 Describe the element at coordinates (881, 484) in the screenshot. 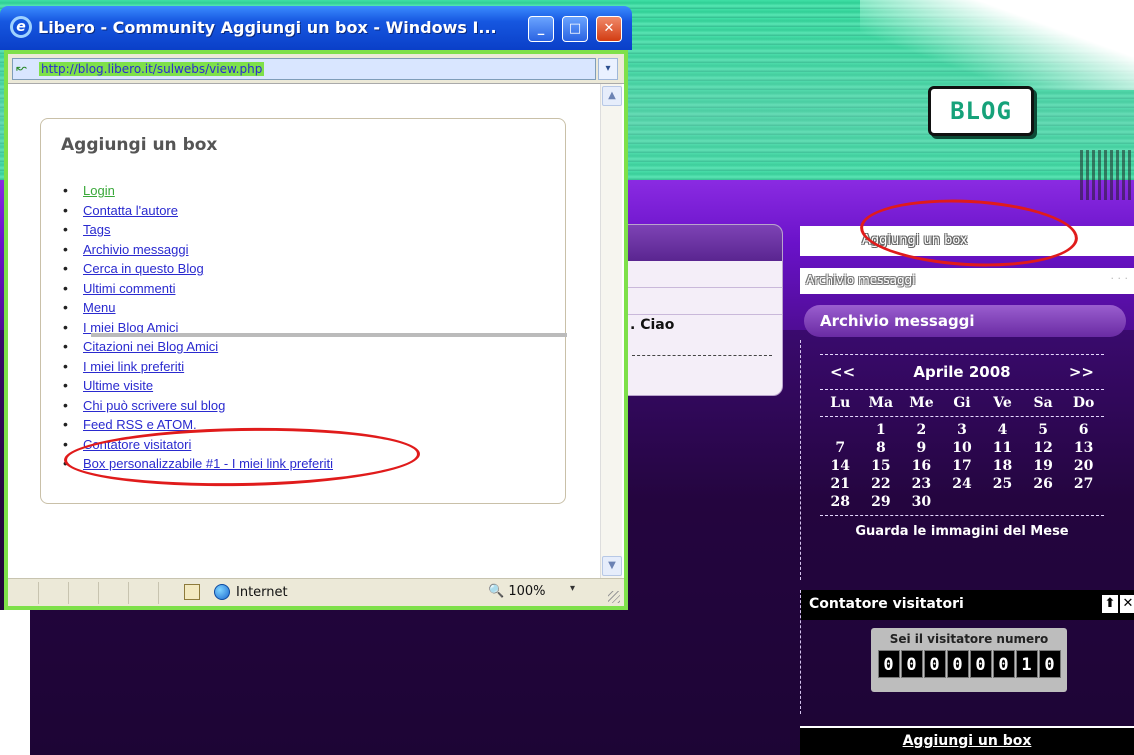

I see `calendar-day: 22` at that location.